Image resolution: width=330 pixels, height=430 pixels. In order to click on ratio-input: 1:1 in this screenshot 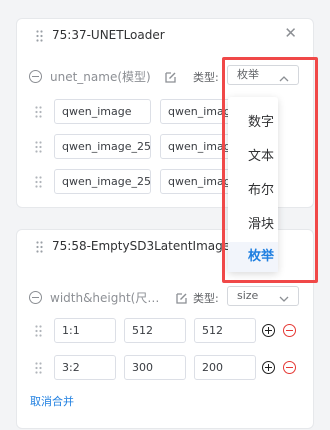, I will do `click(85, 330)`.